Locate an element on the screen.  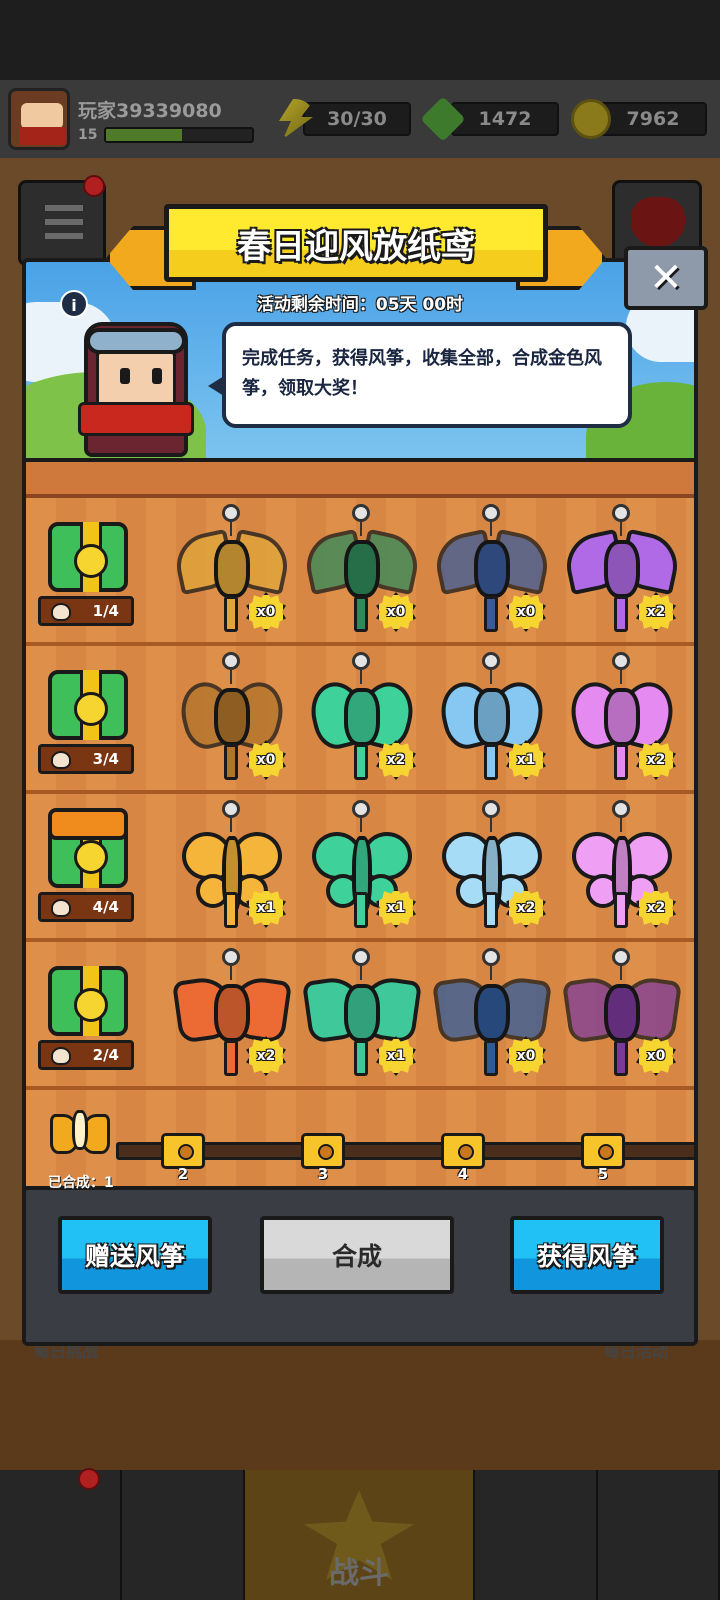
milestone-chest: 4 is located at coordinates (463, 1158).